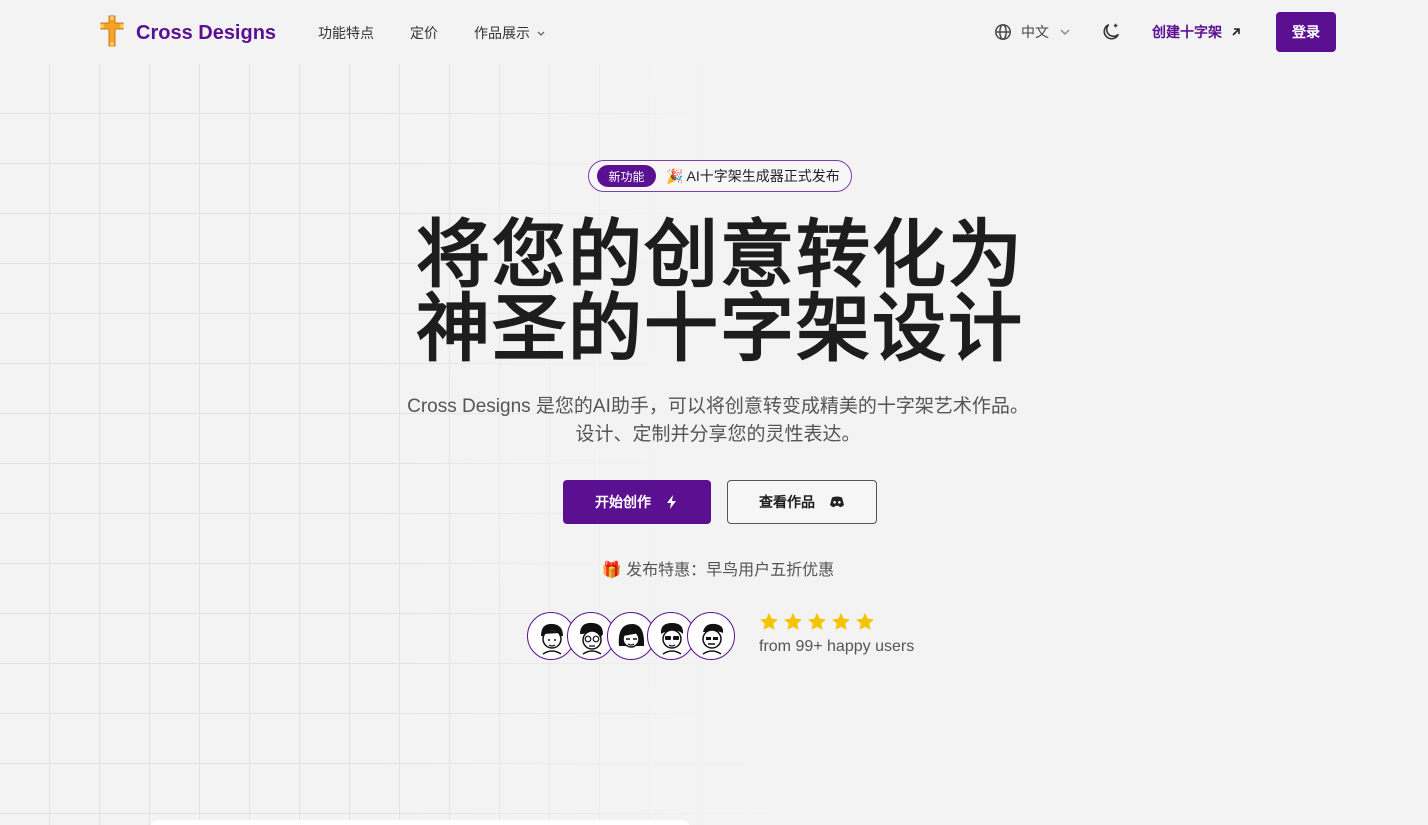  I want to click on lightning-icon, so click(671, 502).